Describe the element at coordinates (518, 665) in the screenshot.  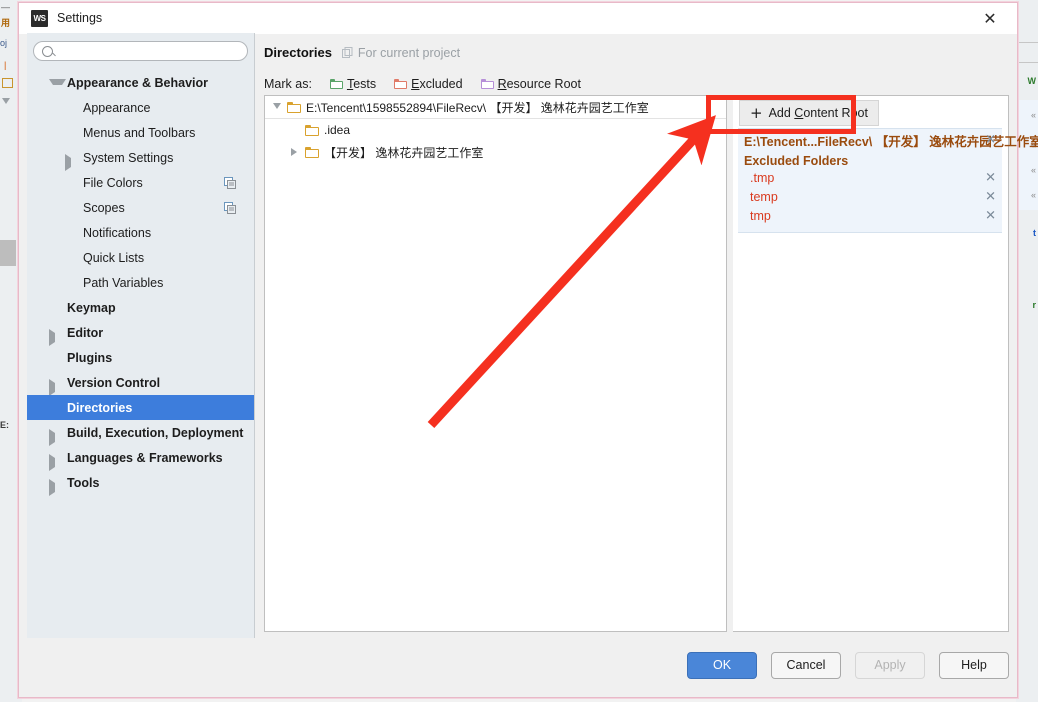
I see `dialog-button-bar: OK Cancel Apply Help` at that location.